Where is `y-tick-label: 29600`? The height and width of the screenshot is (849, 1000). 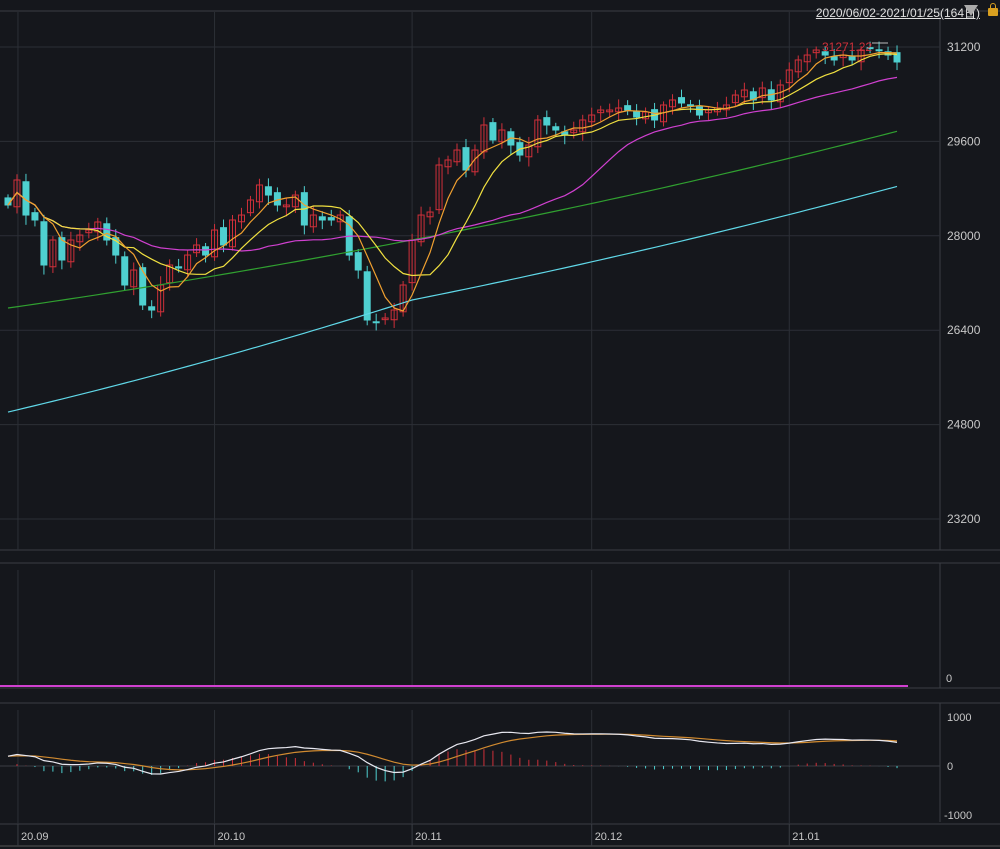
y-tick-label: 29600 is located at coordinates (964, 141).